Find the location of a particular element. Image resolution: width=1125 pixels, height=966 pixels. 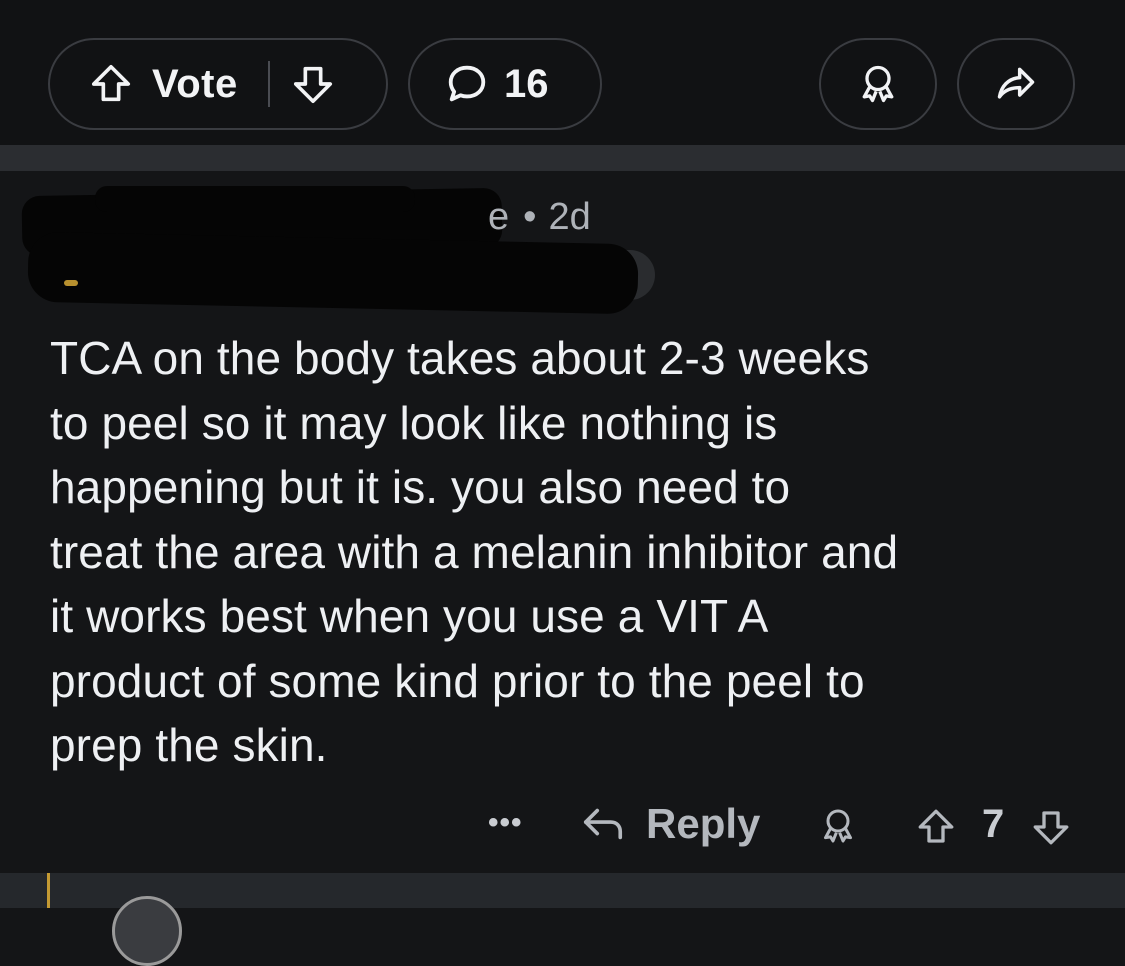

more-options-button: ••• is located at coordinates (505, 823).